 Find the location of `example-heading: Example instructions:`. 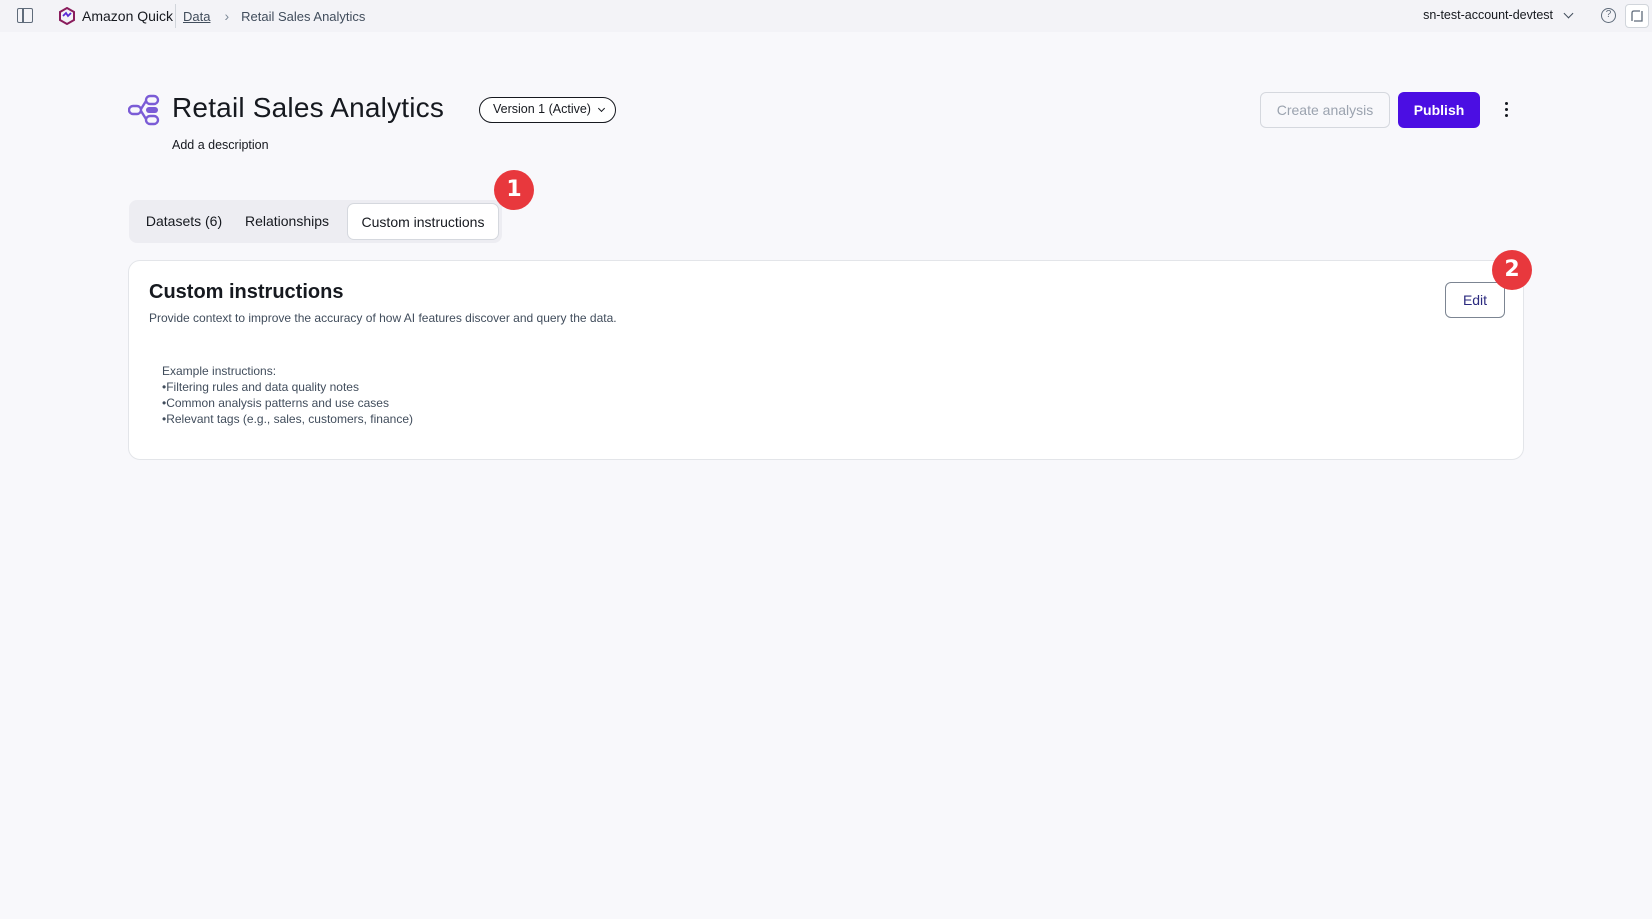

example-heading: Example instructions: is located at coordinates (219, 371).